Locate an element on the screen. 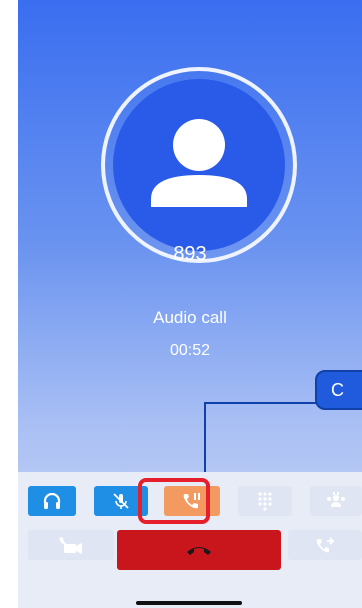 The image size is (362, 608). headset-button is located at coordinates (52, 501).